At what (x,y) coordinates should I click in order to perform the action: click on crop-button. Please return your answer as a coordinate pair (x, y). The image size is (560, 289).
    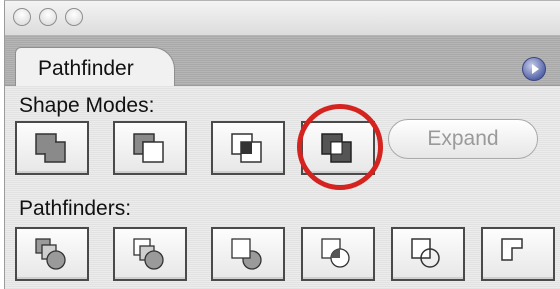
    Looking at the image, I should click on (338, 254).